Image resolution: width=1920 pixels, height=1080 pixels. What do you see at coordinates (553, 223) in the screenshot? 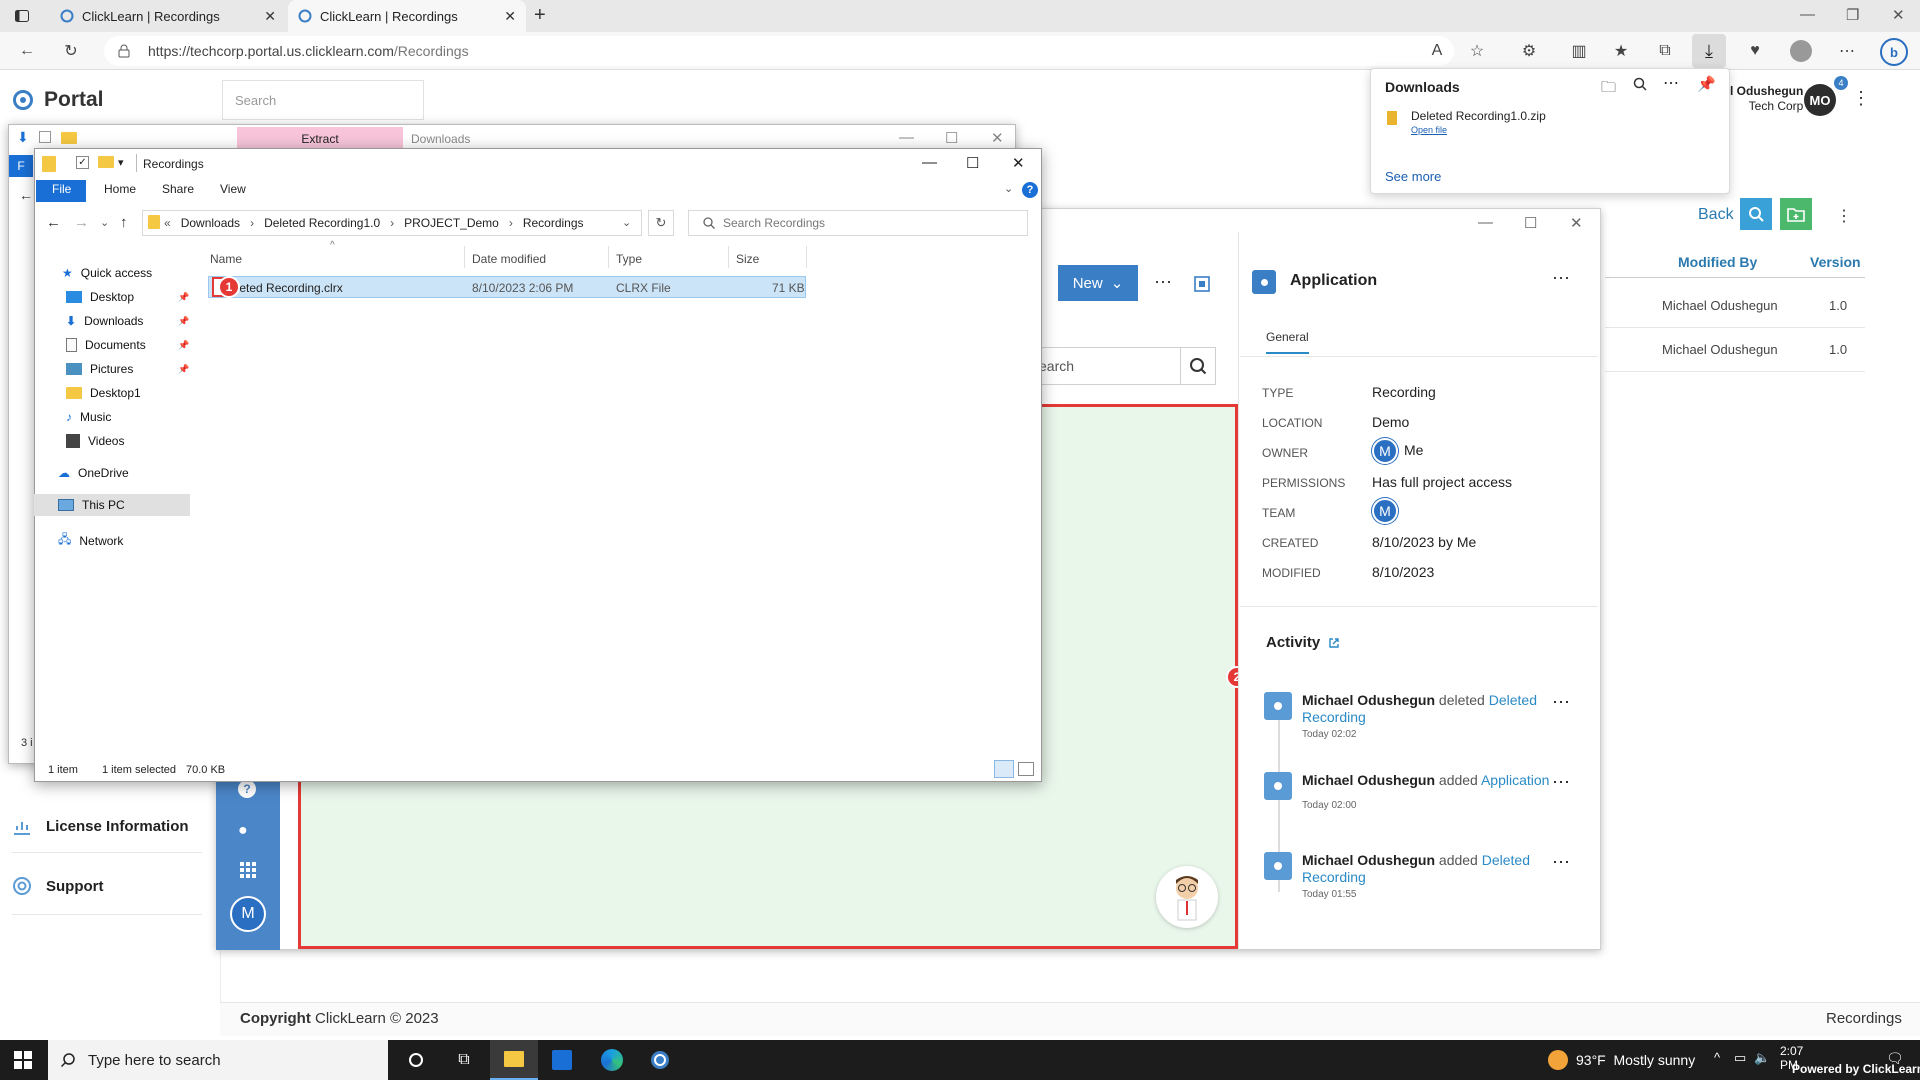
I see `breadcrumb-item: Recordings` at bounding box center [553, 223].